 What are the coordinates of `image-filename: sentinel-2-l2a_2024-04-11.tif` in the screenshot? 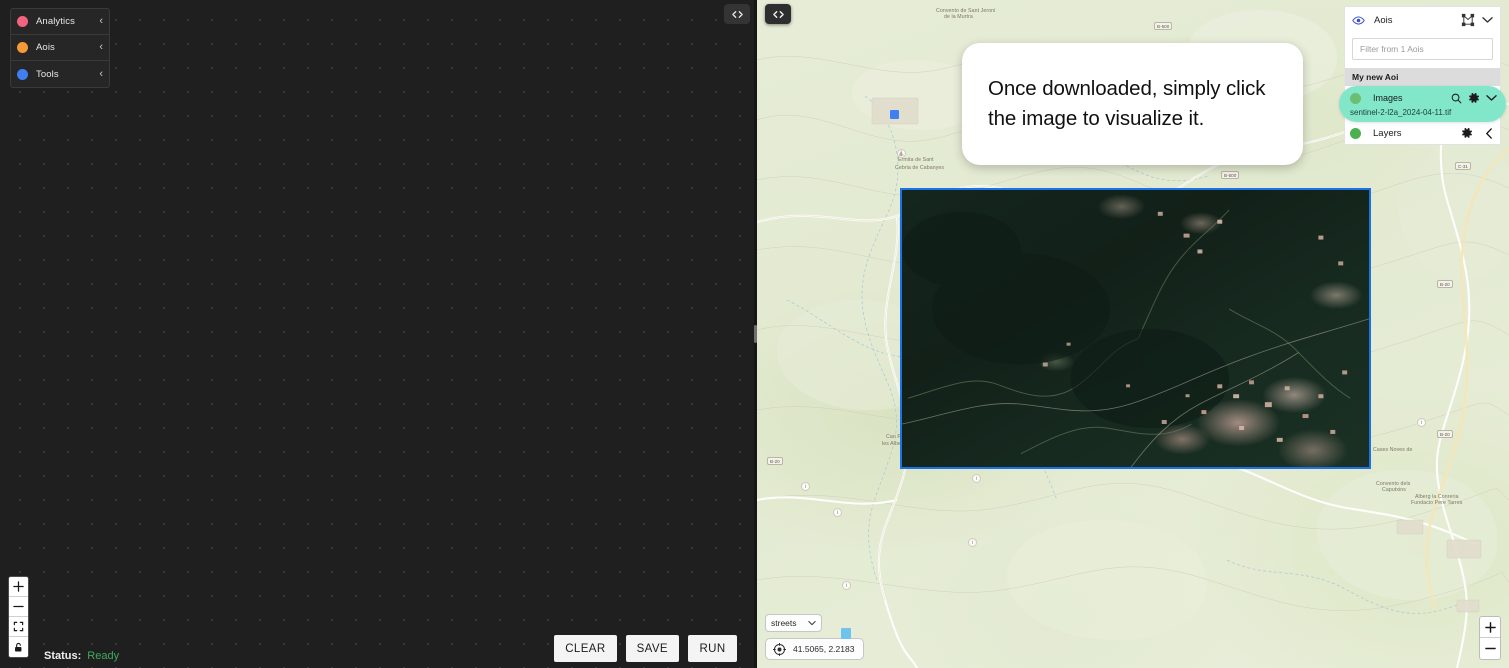 It's located at (1422, 113).